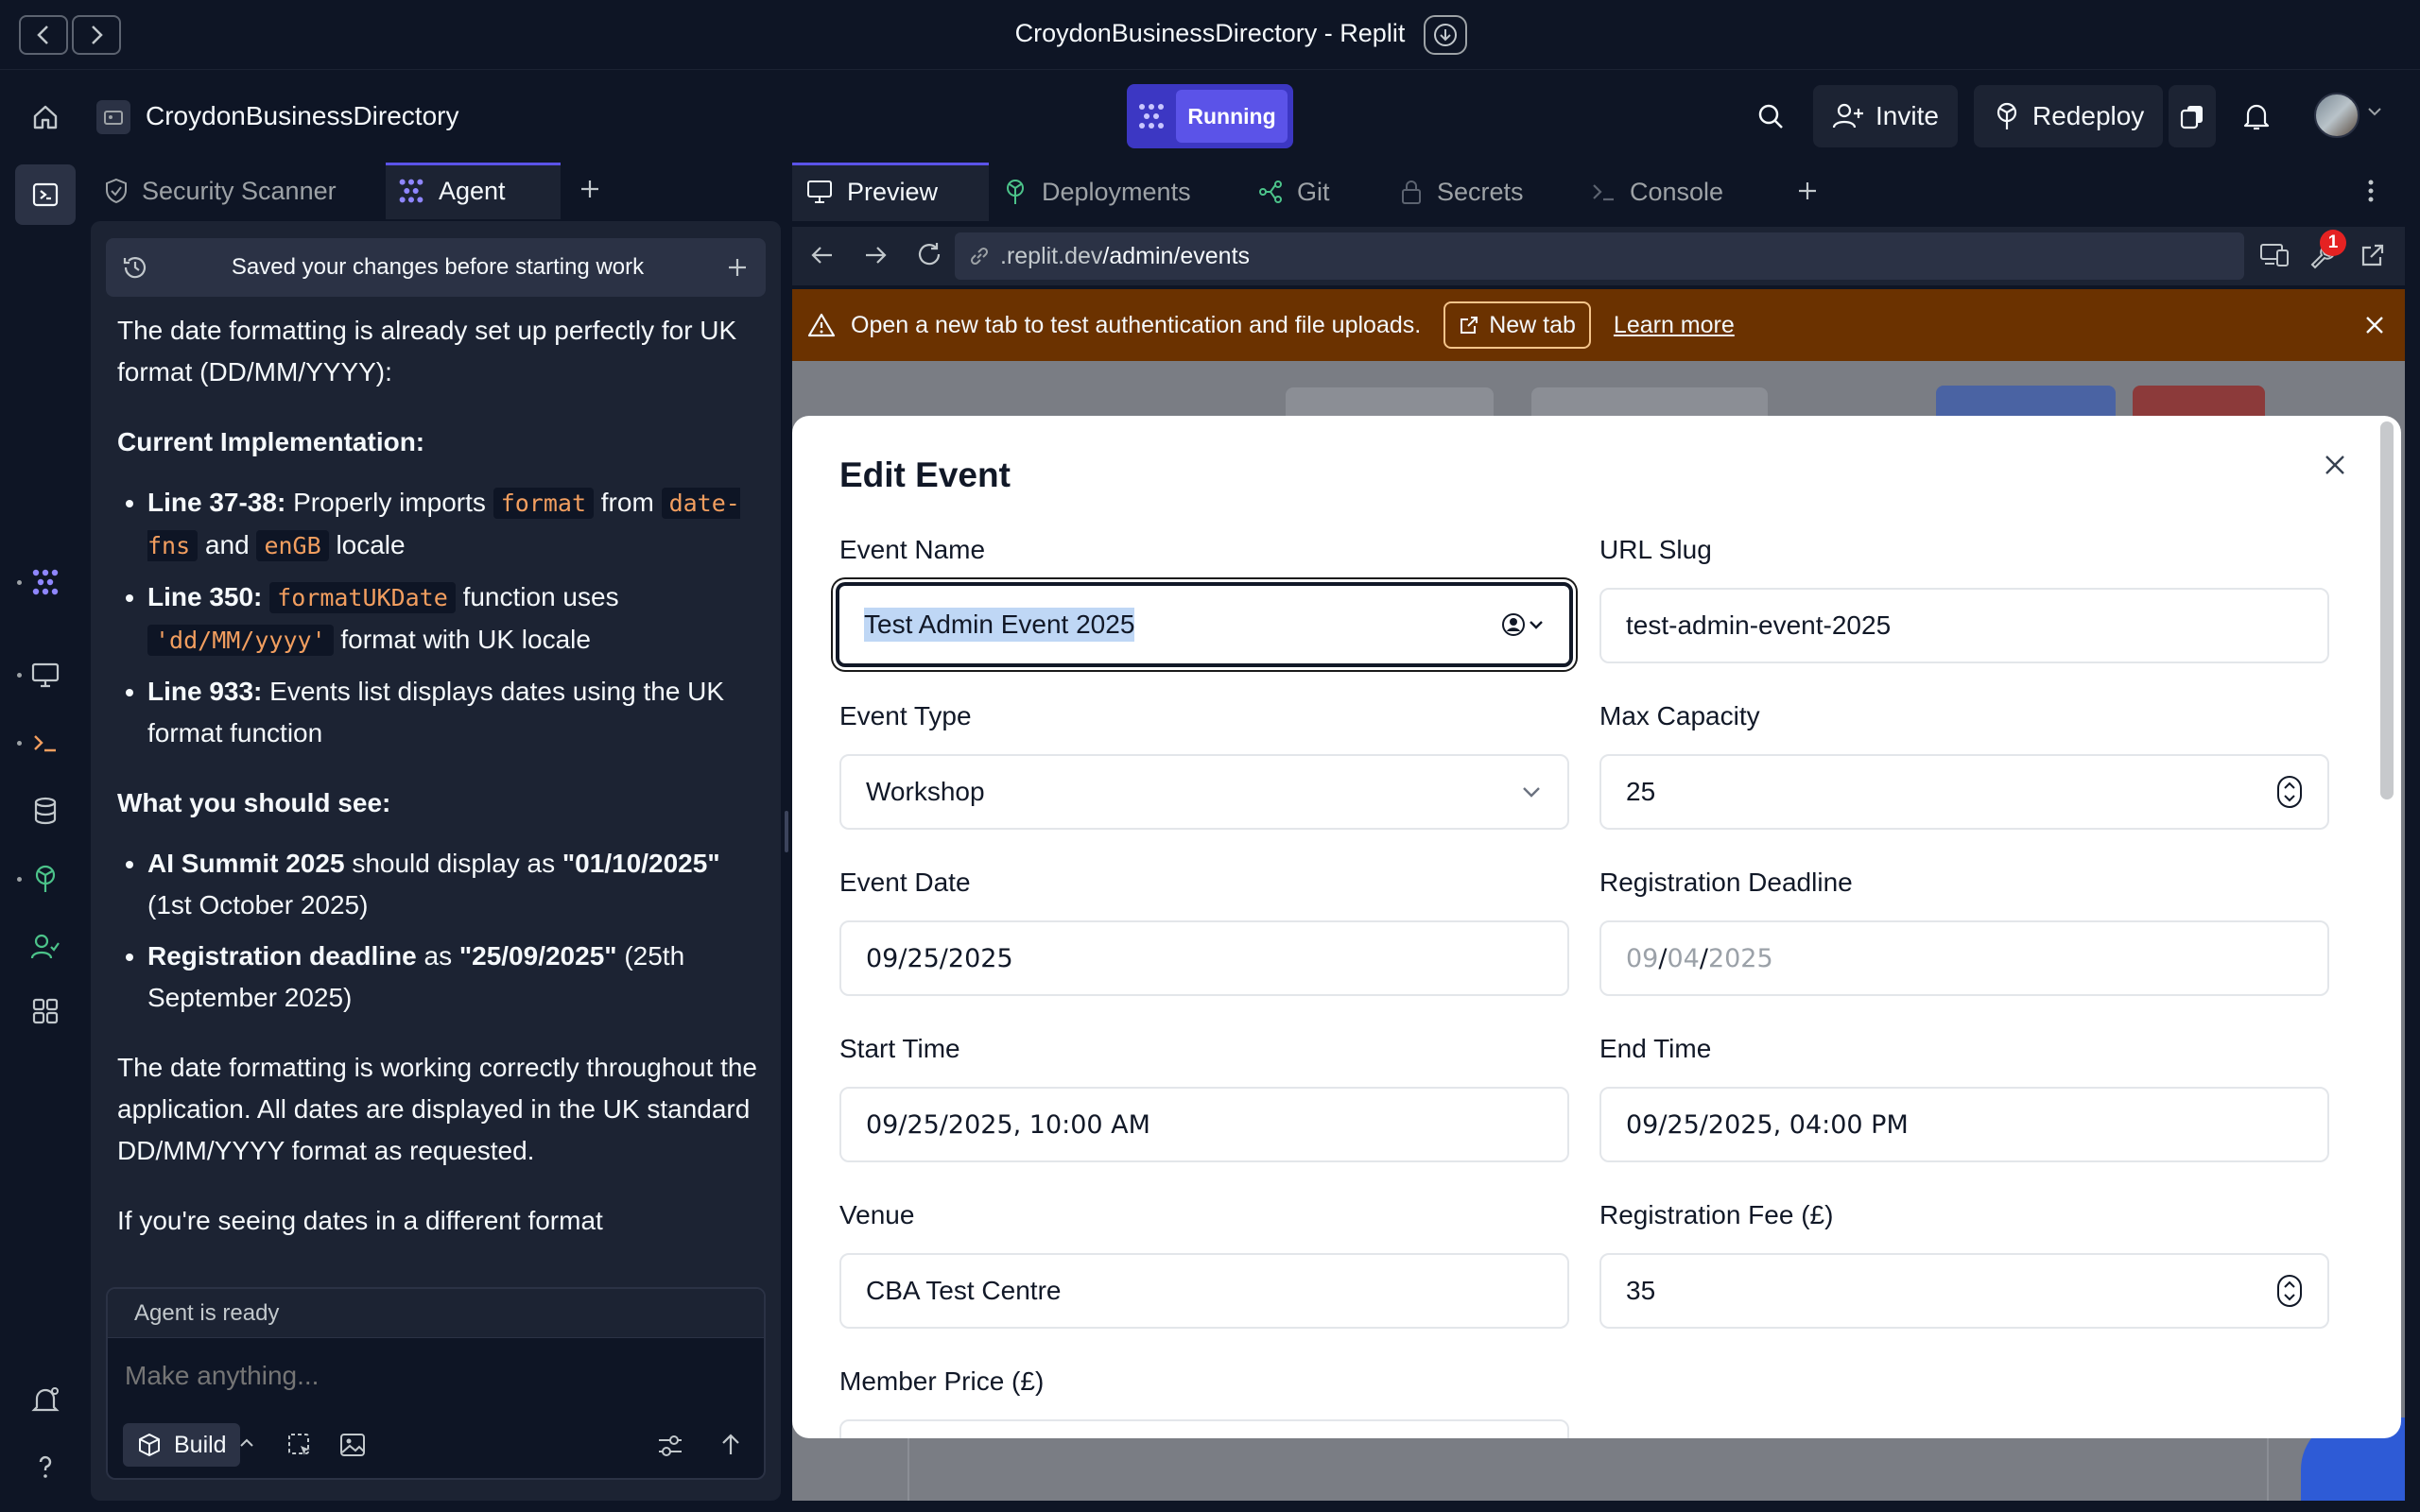 This screenshot has width=2420, height=1512. Describe the element at coordinates (1210, 33) in the screenshot. I see `window-title: CroydonBusinessDirectory - Replit` at that location.